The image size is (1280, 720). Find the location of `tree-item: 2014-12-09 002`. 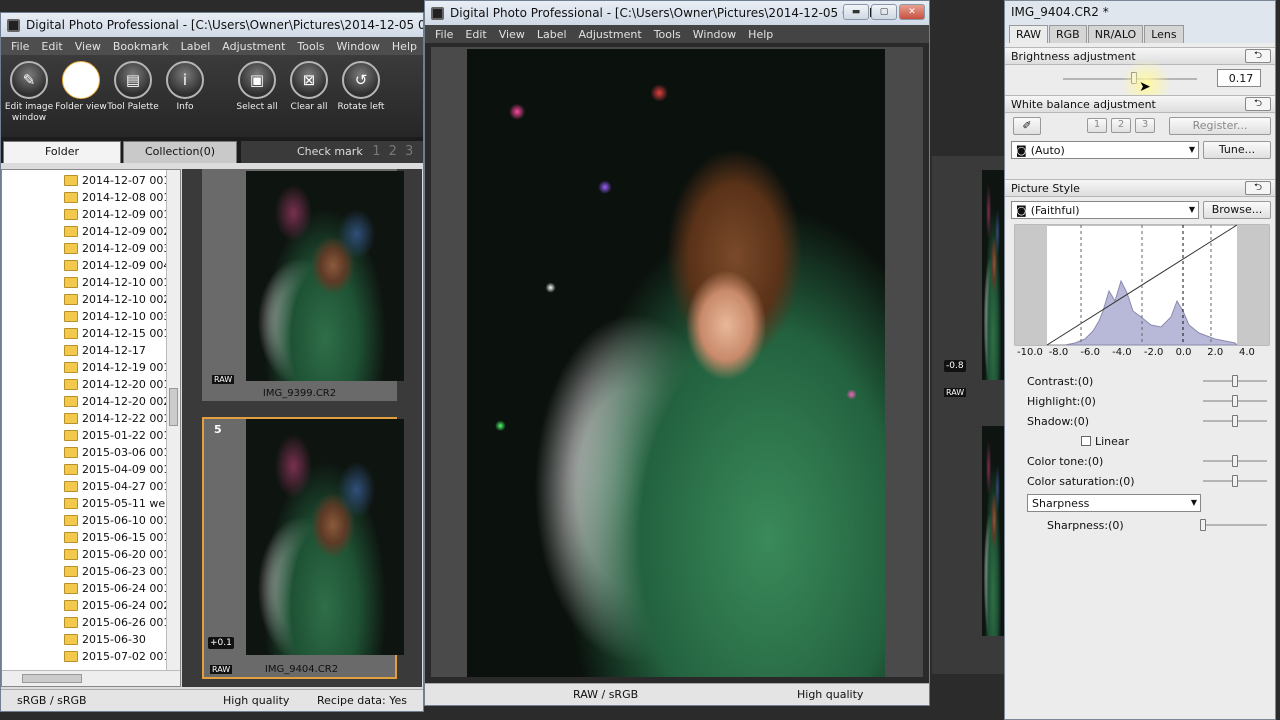

tree-item: 2014-12-09 002 is located at coordinates (91, 231).